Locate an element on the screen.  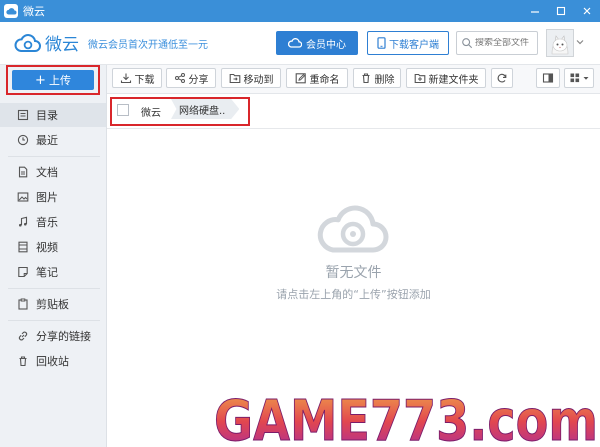
directory-icon is located at coordinates (23, 115).